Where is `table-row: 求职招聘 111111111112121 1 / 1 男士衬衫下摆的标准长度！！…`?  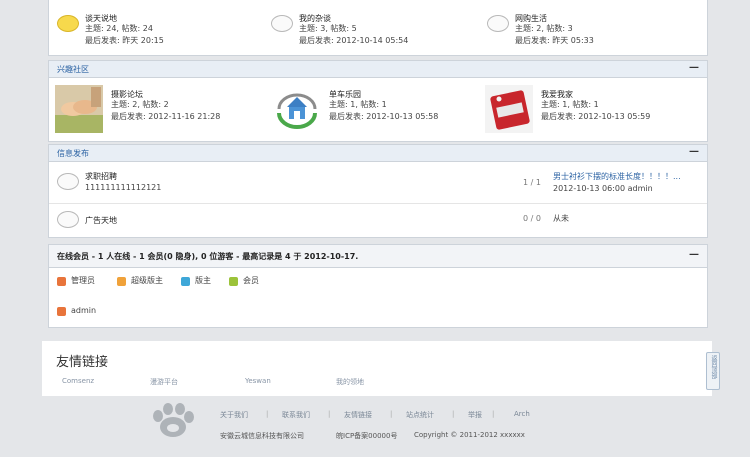
table-row: 求职招聘 111111111112121 1 / 1 男士衬衫下摆的标准长度！！… is located at coordinates (378, 183).